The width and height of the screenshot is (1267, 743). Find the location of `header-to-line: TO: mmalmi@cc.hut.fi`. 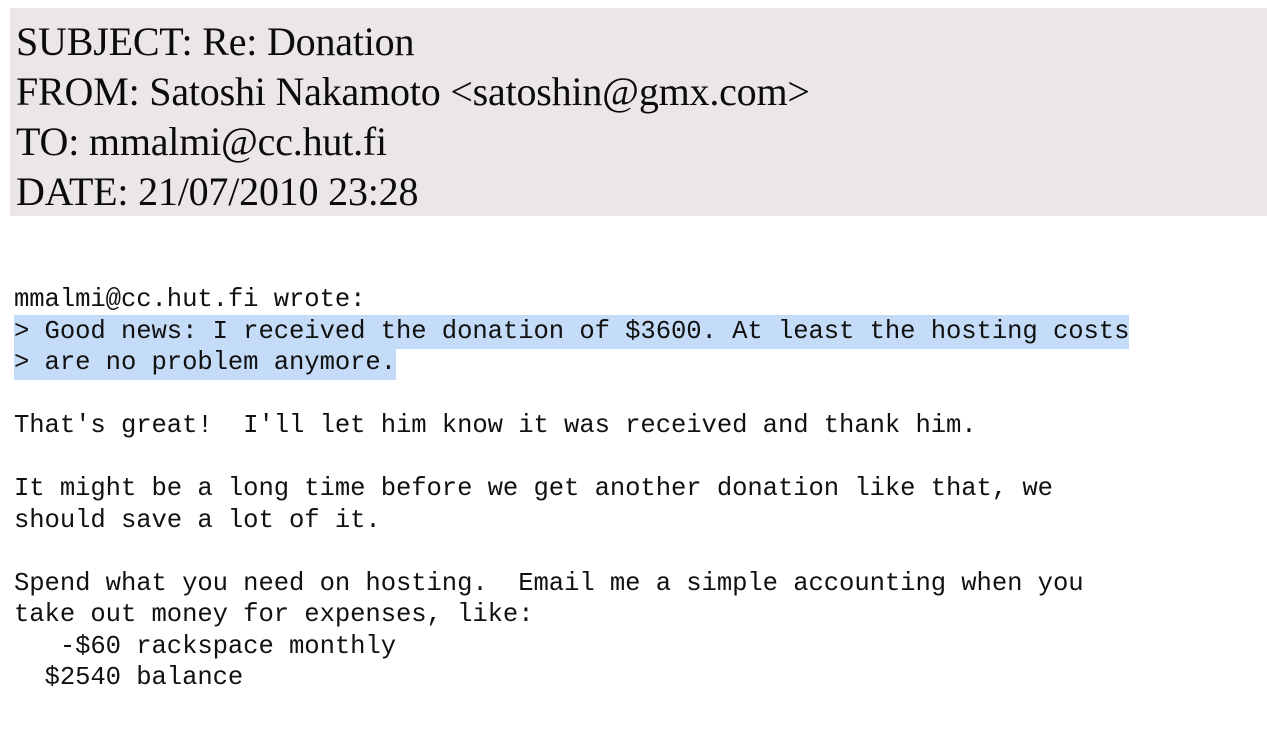

header-to-line: TO: mmalmi@cc.hut.fi is located at coordinates (201, 141).